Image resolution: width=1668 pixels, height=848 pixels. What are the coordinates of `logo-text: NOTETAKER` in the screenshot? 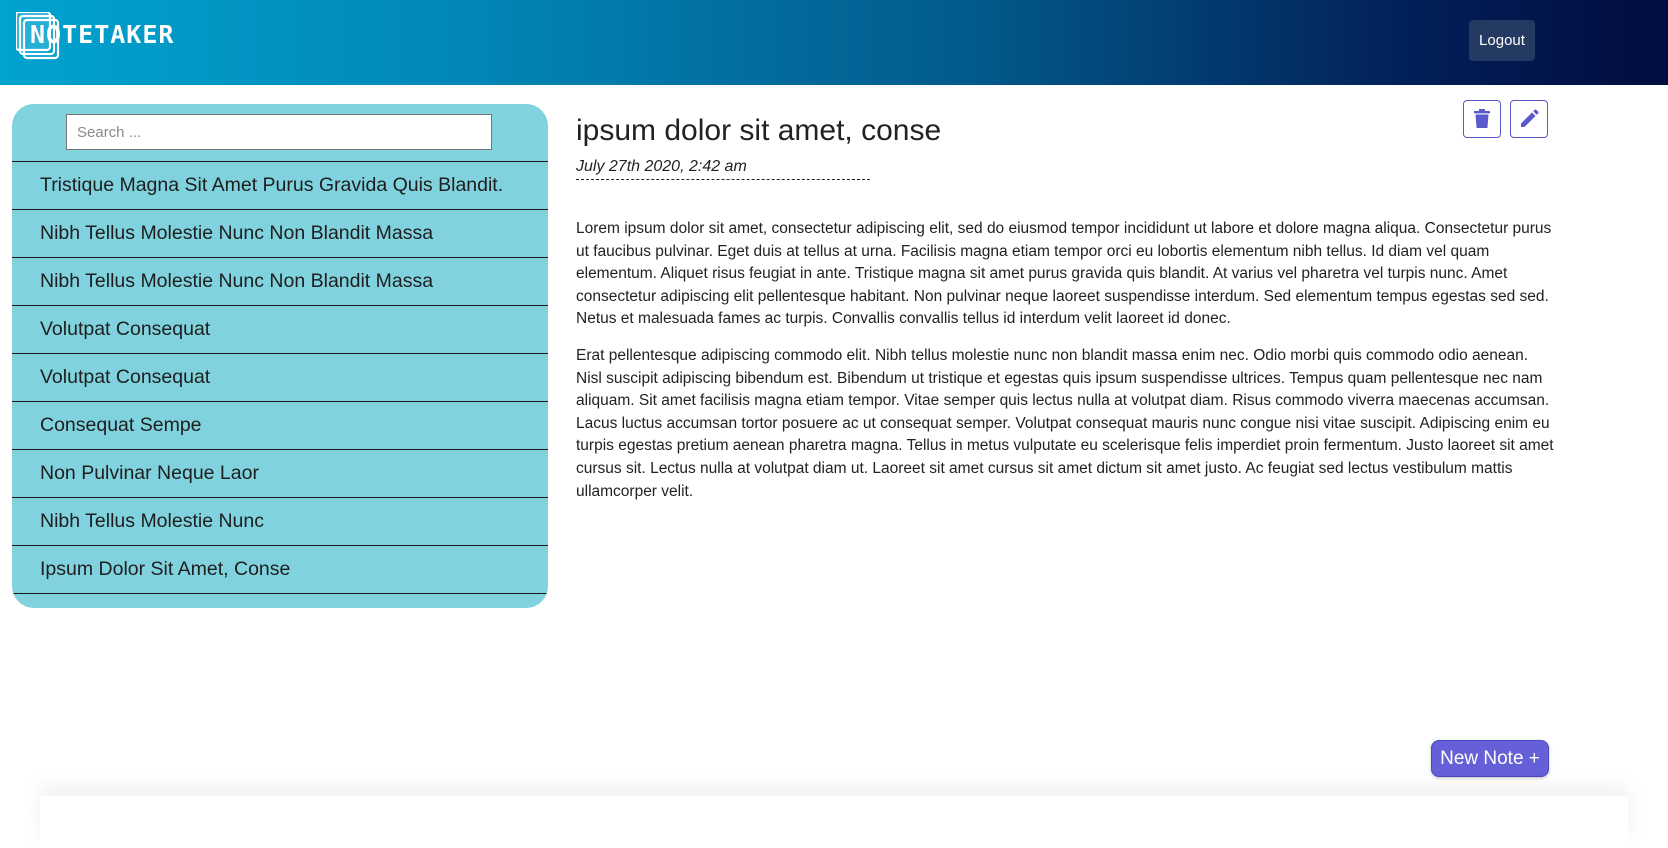 It's located at (102, 34).